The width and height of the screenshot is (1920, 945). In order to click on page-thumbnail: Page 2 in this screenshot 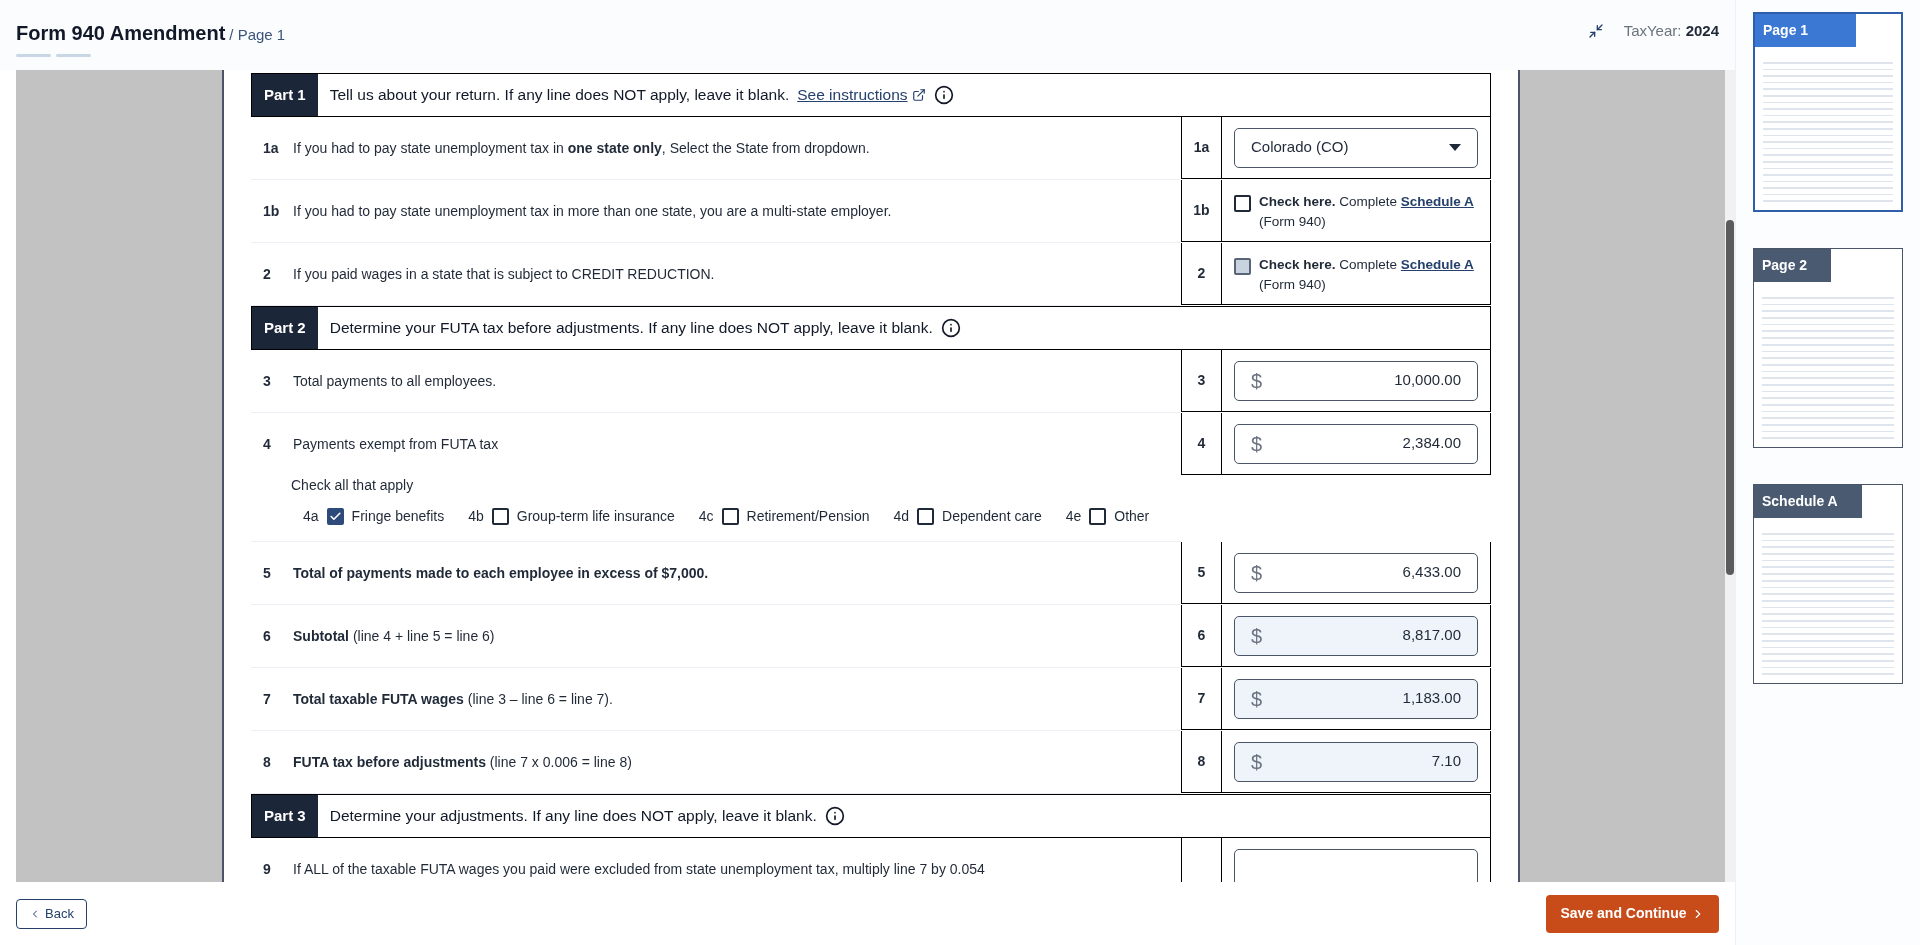, I will do `click(1828, 348)`.